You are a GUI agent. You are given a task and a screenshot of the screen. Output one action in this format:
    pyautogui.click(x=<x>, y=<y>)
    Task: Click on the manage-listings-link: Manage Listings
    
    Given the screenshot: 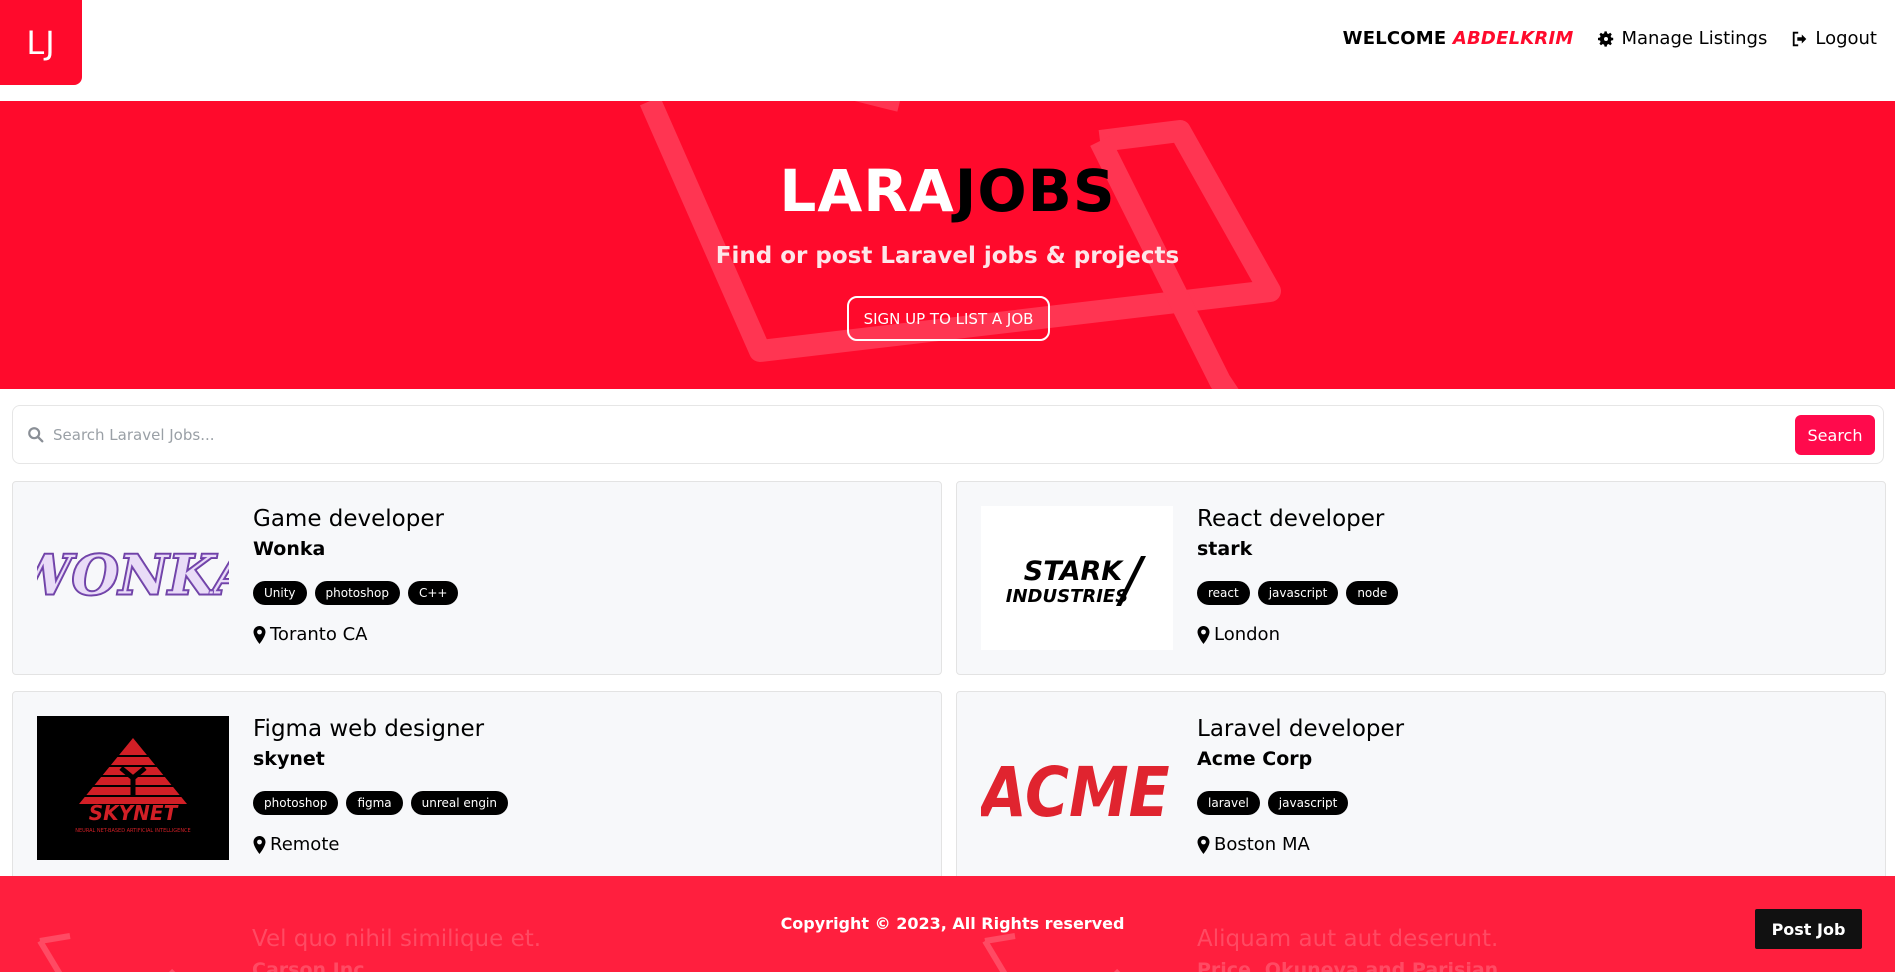 What is the action you would take?
    pyautogui.click(x=1682, y=38)
    